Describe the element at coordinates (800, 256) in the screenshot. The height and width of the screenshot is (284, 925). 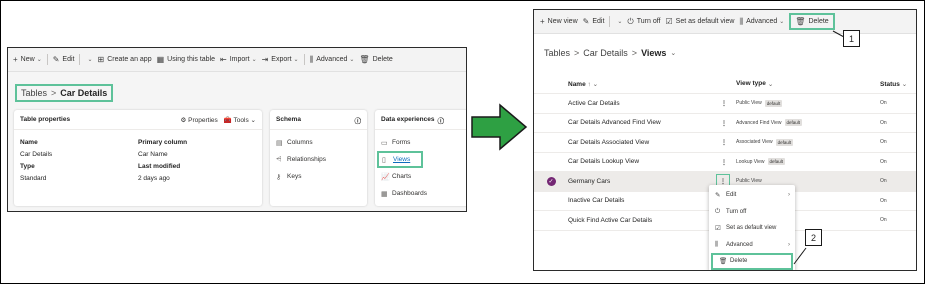
I see `callout-2-leader` at that location.